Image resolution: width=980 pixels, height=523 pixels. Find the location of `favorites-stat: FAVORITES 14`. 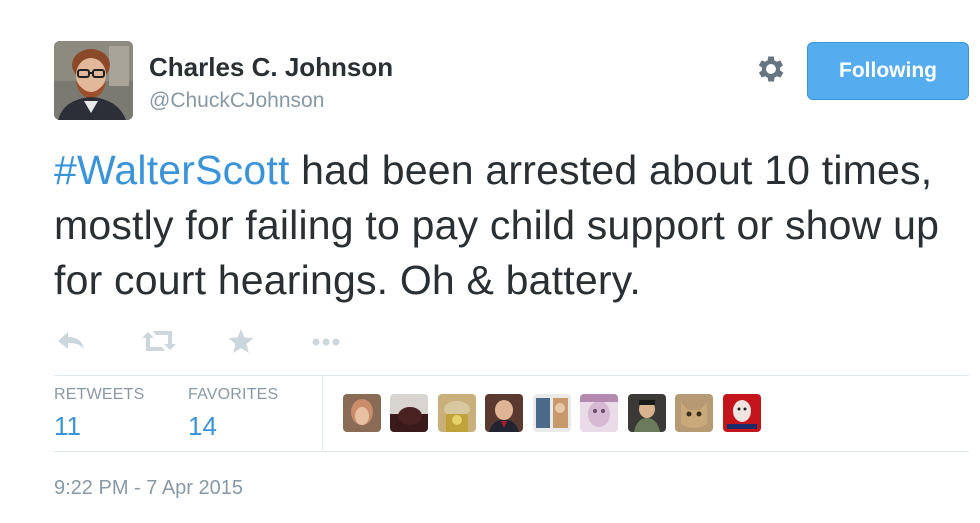

favorites-stat: FAVORITES 14 is located at coordinates (233, 414).